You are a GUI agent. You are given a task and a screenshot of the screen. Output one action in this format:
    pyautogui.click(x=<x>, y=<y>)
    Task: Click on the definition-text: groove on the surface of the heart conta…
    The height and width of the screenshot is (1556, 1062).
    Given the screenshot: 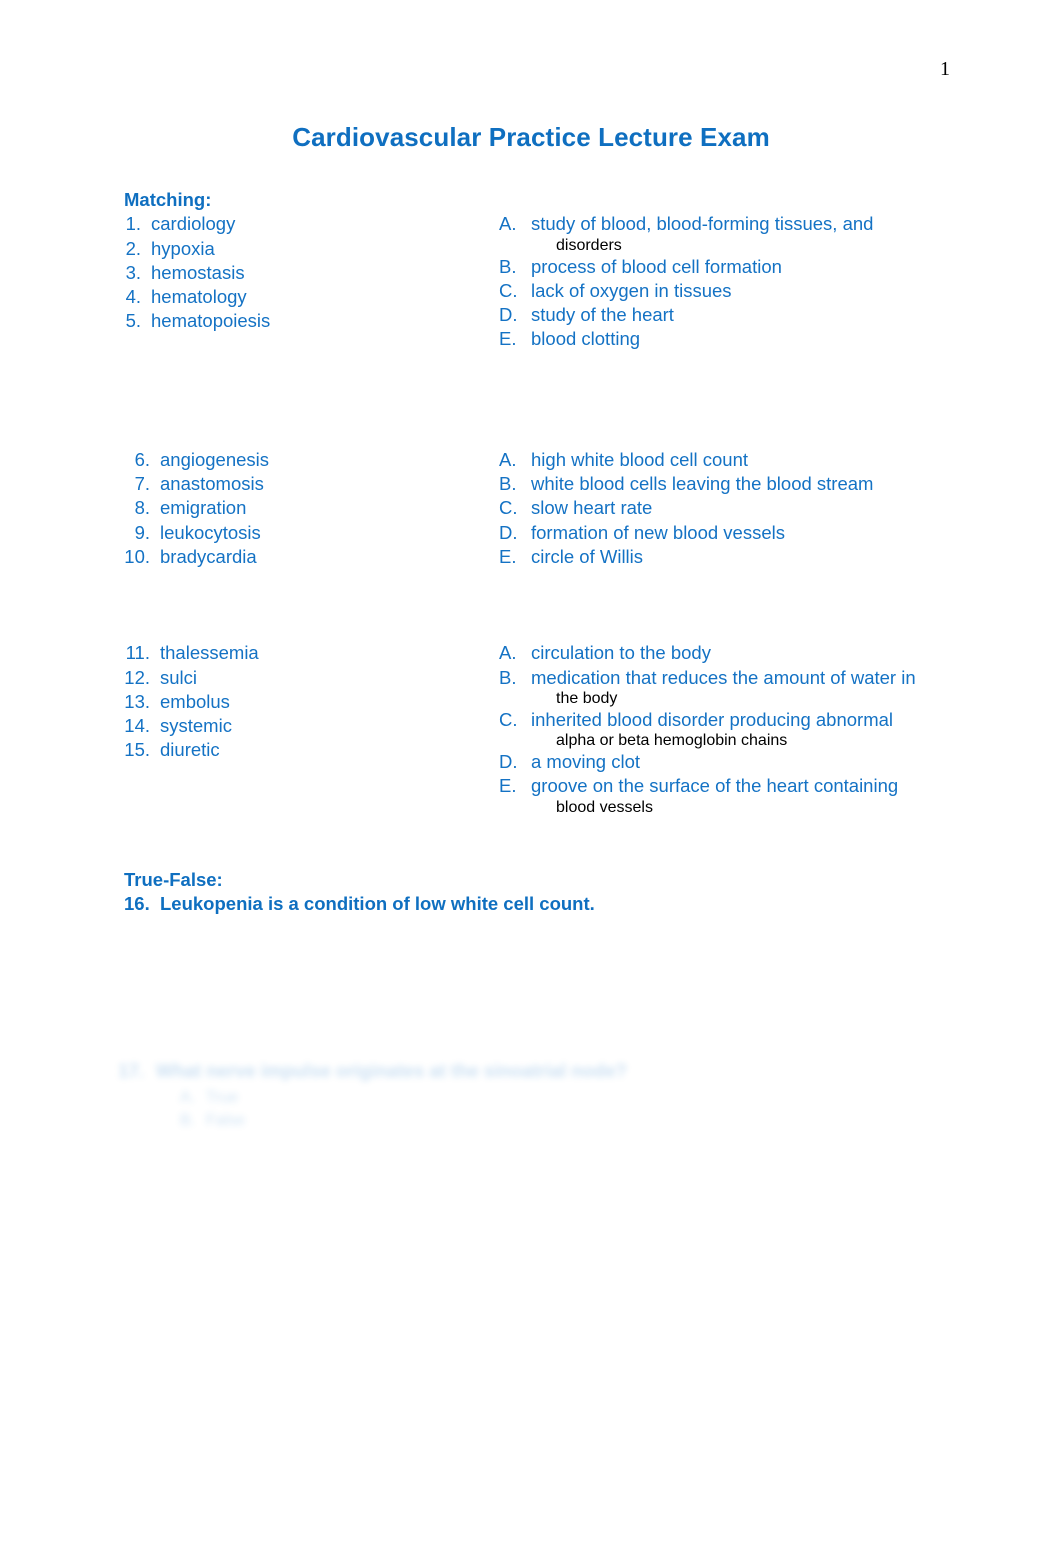 What is the action you would take?
    pyautogui.click(x=715, y=786)
    